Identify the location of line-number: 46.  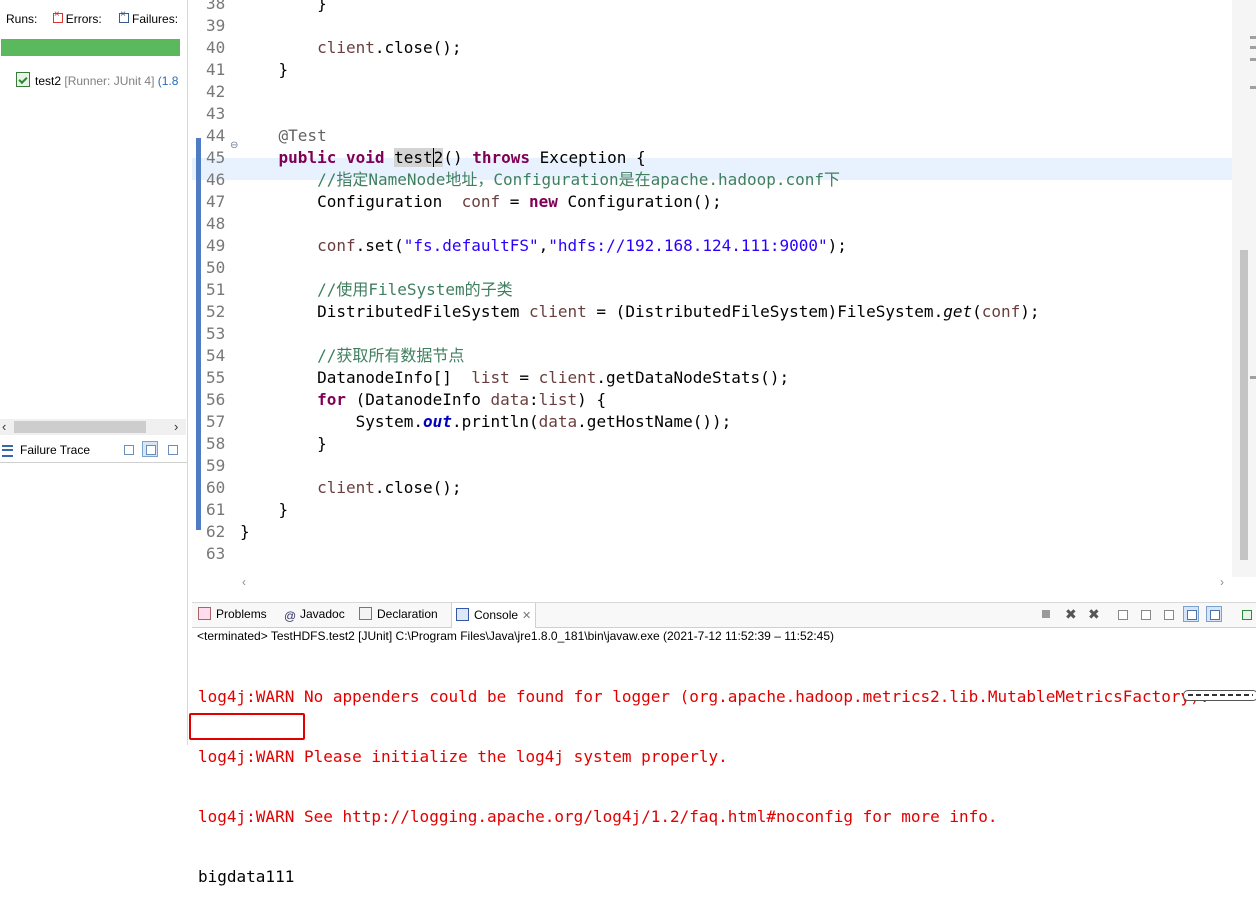
(216, 179).